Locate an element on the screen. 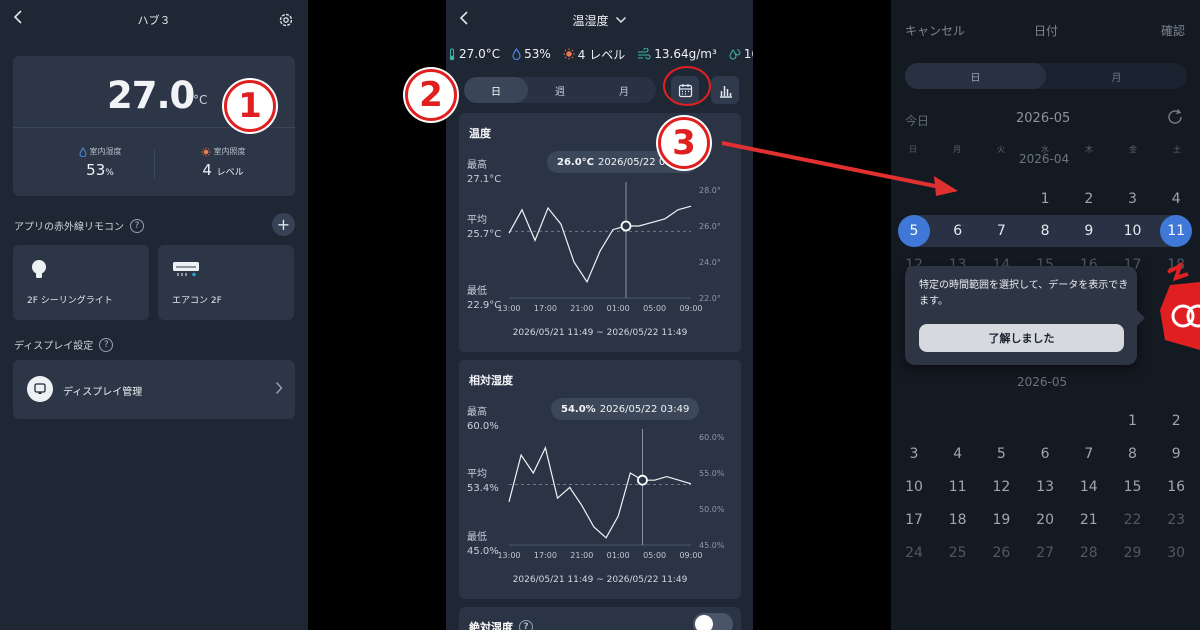 The image size is (1200, 630). display-section-title: ディスプレイ設定 ? is located at coordinates (64, 344).